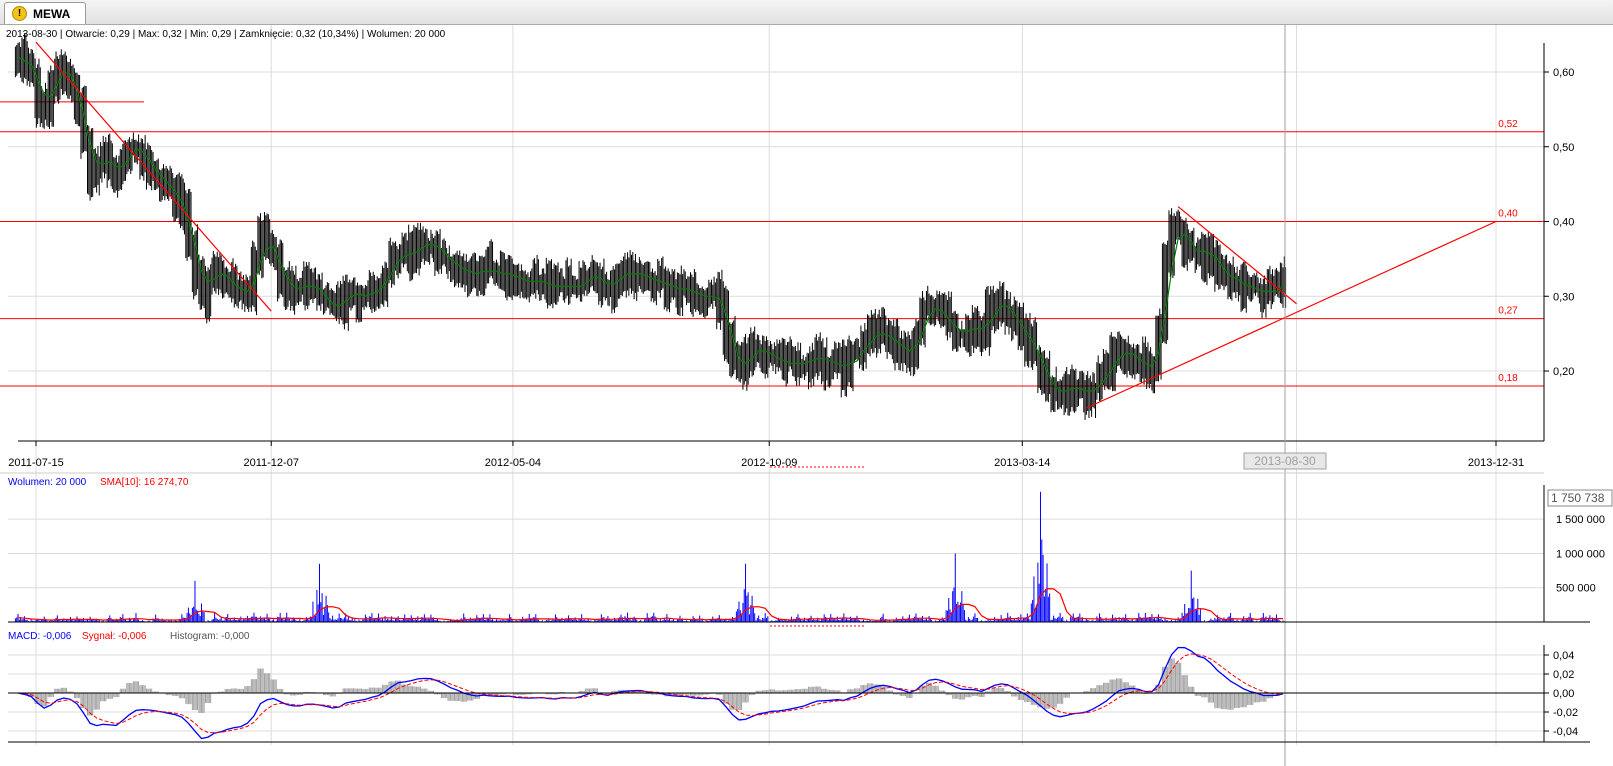 This screenshot has height=766, width=1613. Describe the element at coordinates (1508, 378) in the screenshot. I see `level-label: 0,18` at that location.